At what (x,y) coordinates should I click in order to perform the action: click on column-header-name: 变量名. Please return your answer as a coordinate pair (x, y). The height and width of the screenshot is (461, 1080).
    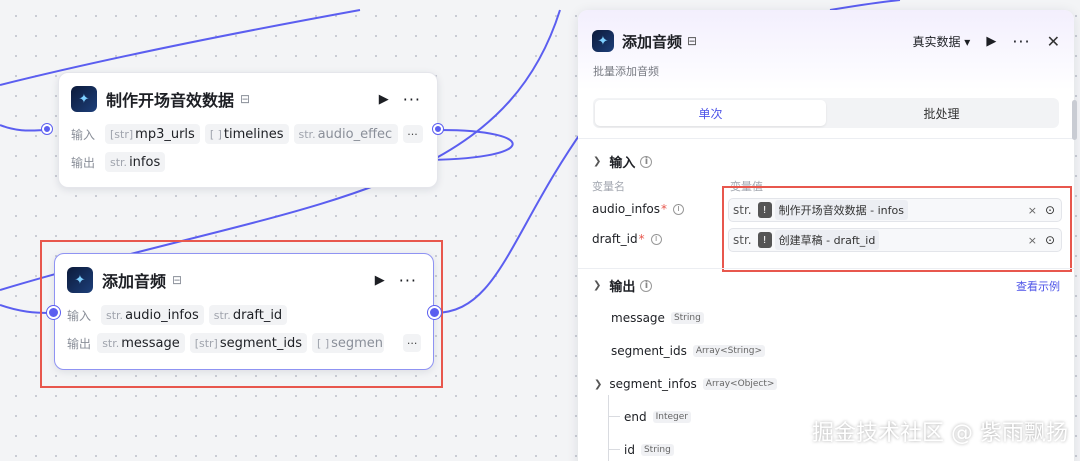
    Looking at the image, I should click on (608, 186).